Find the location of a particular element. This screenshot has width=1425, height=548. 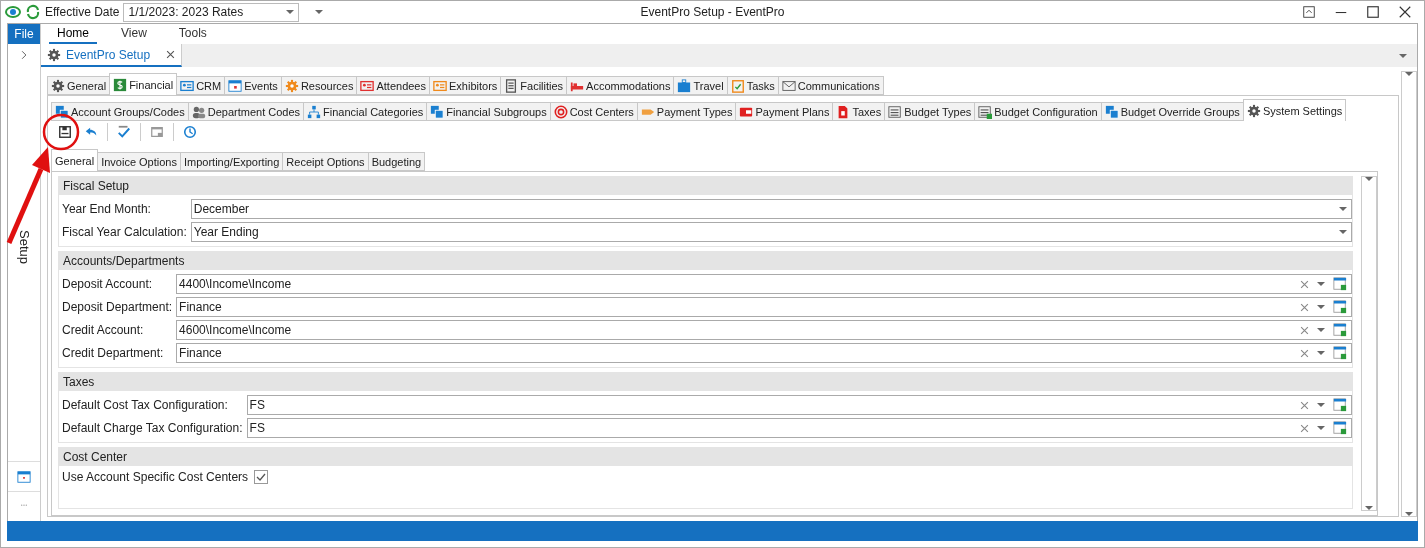

page-tab: General is located at coordinates (75, 160).